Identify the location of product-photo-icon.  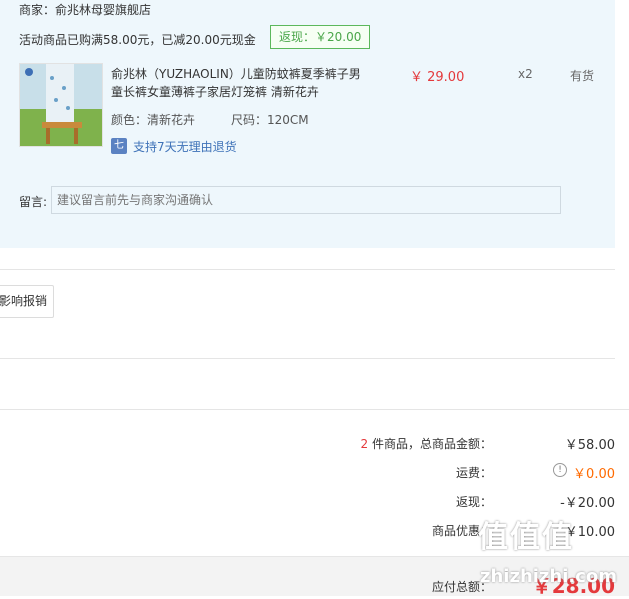
(61, 105).